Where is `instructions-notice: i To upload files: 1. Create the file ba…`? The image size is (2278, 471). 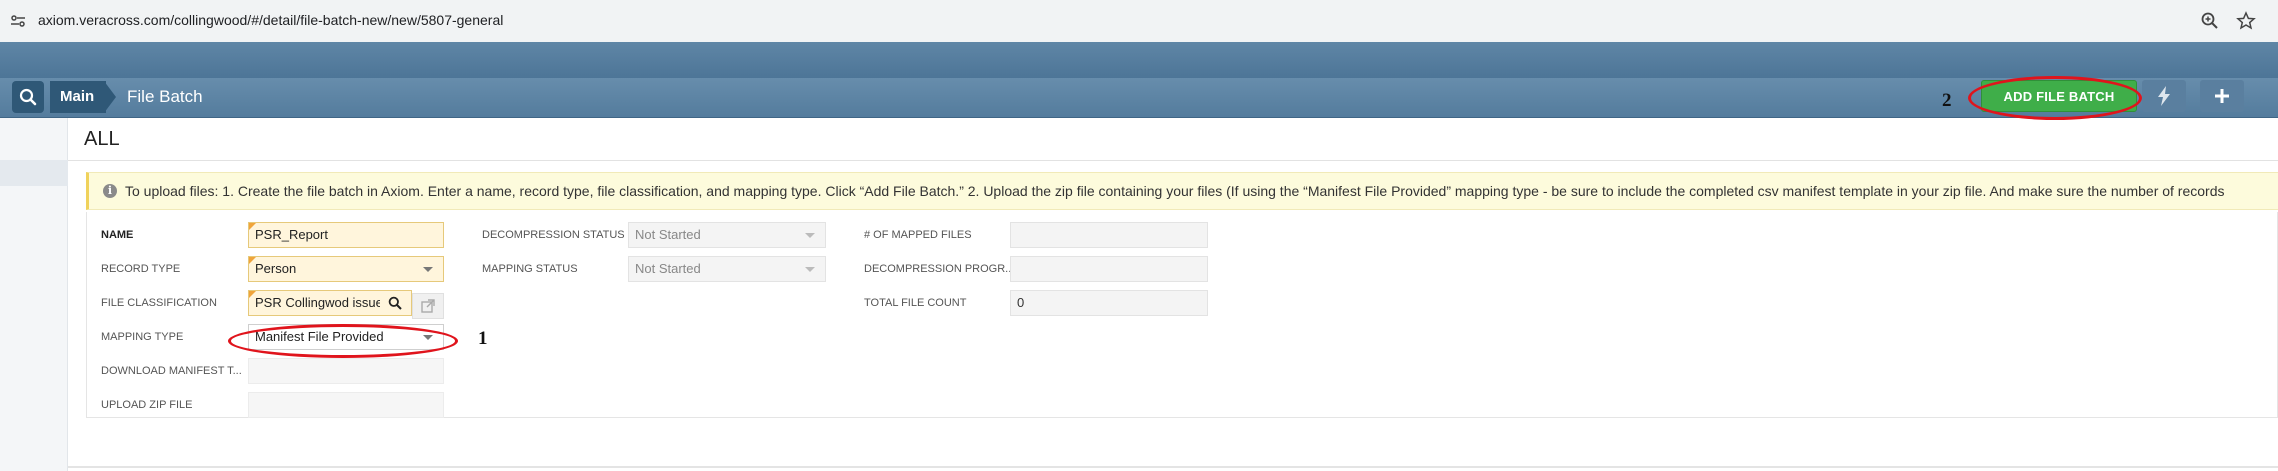
instructions-notice: i To upload files: 1. Create the file ba… is located at coordinates (1182, 191).